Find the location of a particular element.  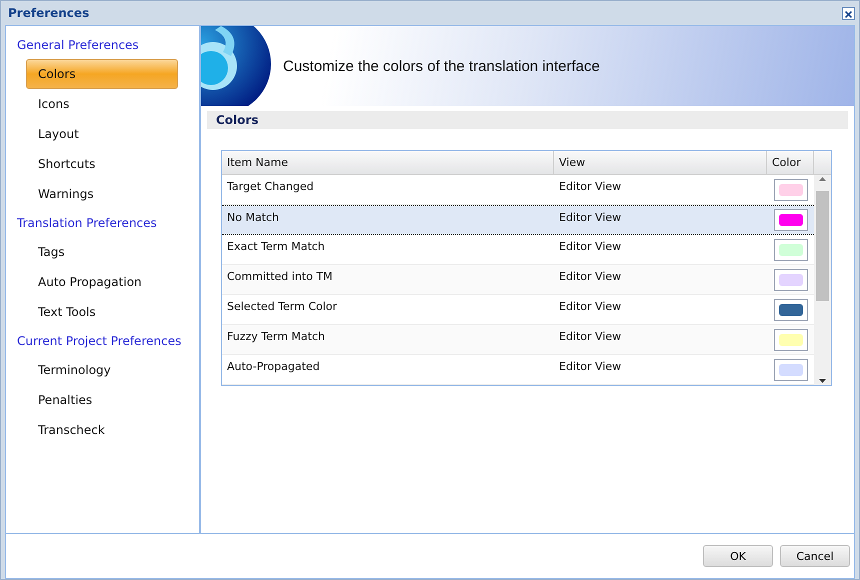

table-cell-text: Auto-Propagated is located at coordinates (273, 367).